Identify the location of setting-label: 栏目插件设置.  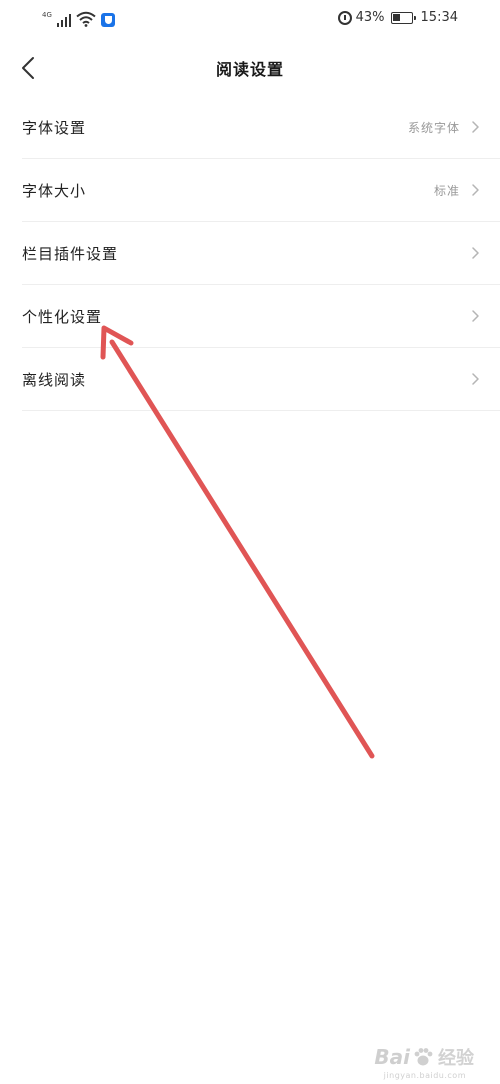
(70, 253).